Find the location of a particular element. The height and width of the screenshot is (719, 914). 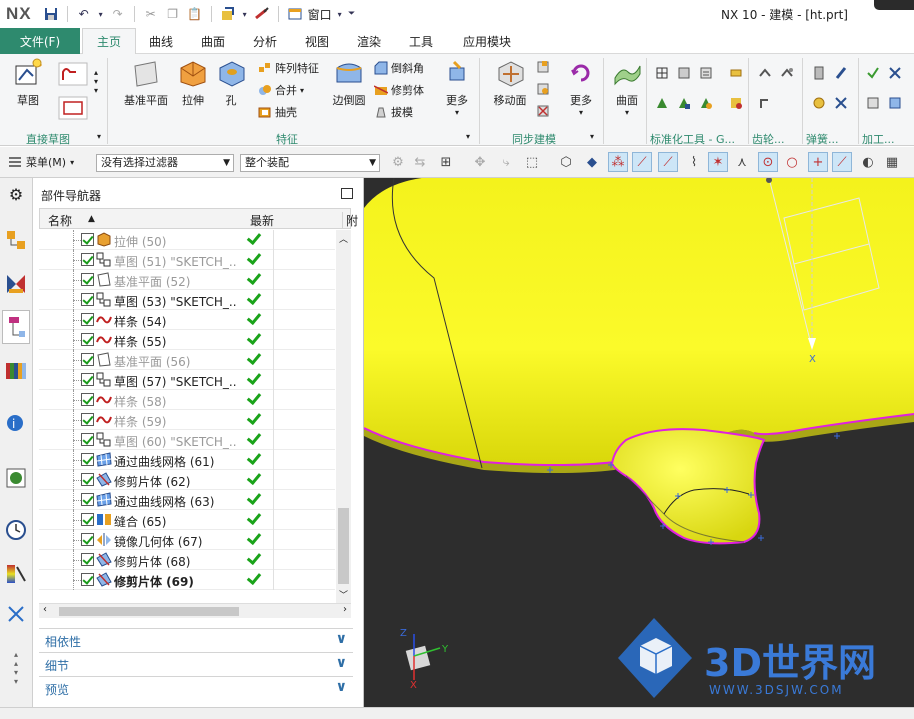

sketch-more-arrows: ▴ ▾ ▾ is located at coordinates (96, 81).